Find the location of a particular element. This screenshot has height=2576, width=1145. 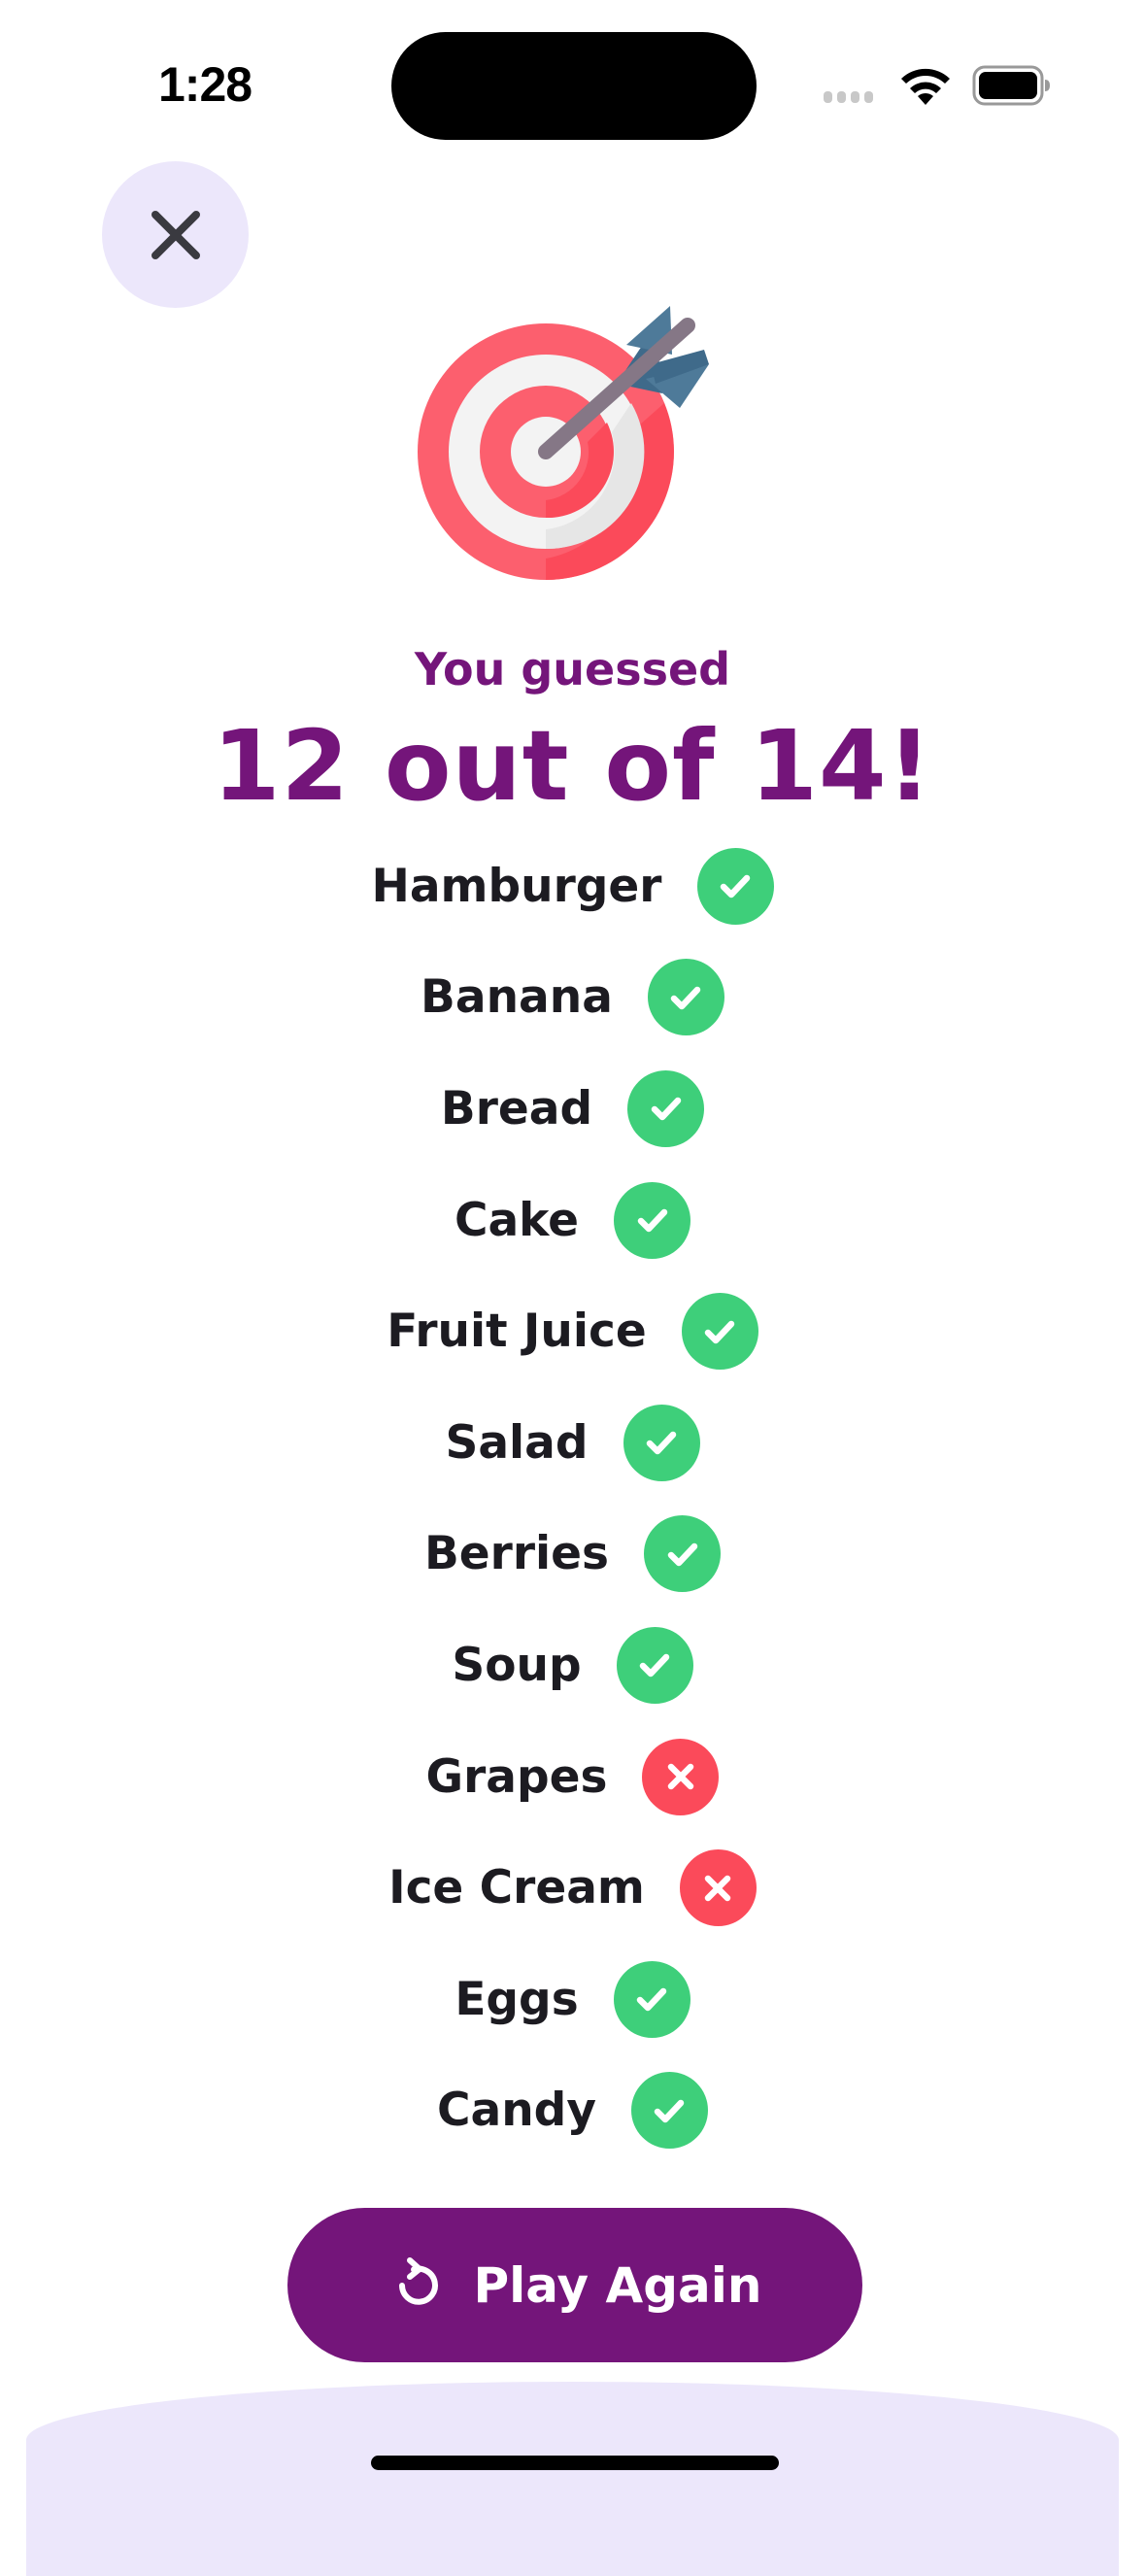

result-item-label: Salad is located at coordinates (517, 1442).